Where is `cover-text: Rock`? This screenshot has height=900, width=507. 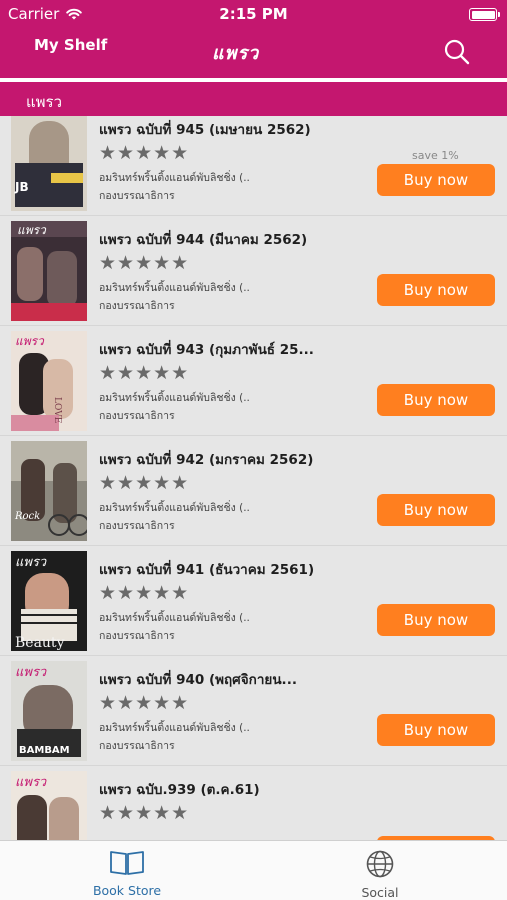 cover-text: Rock is located at coordinates (27, 516).